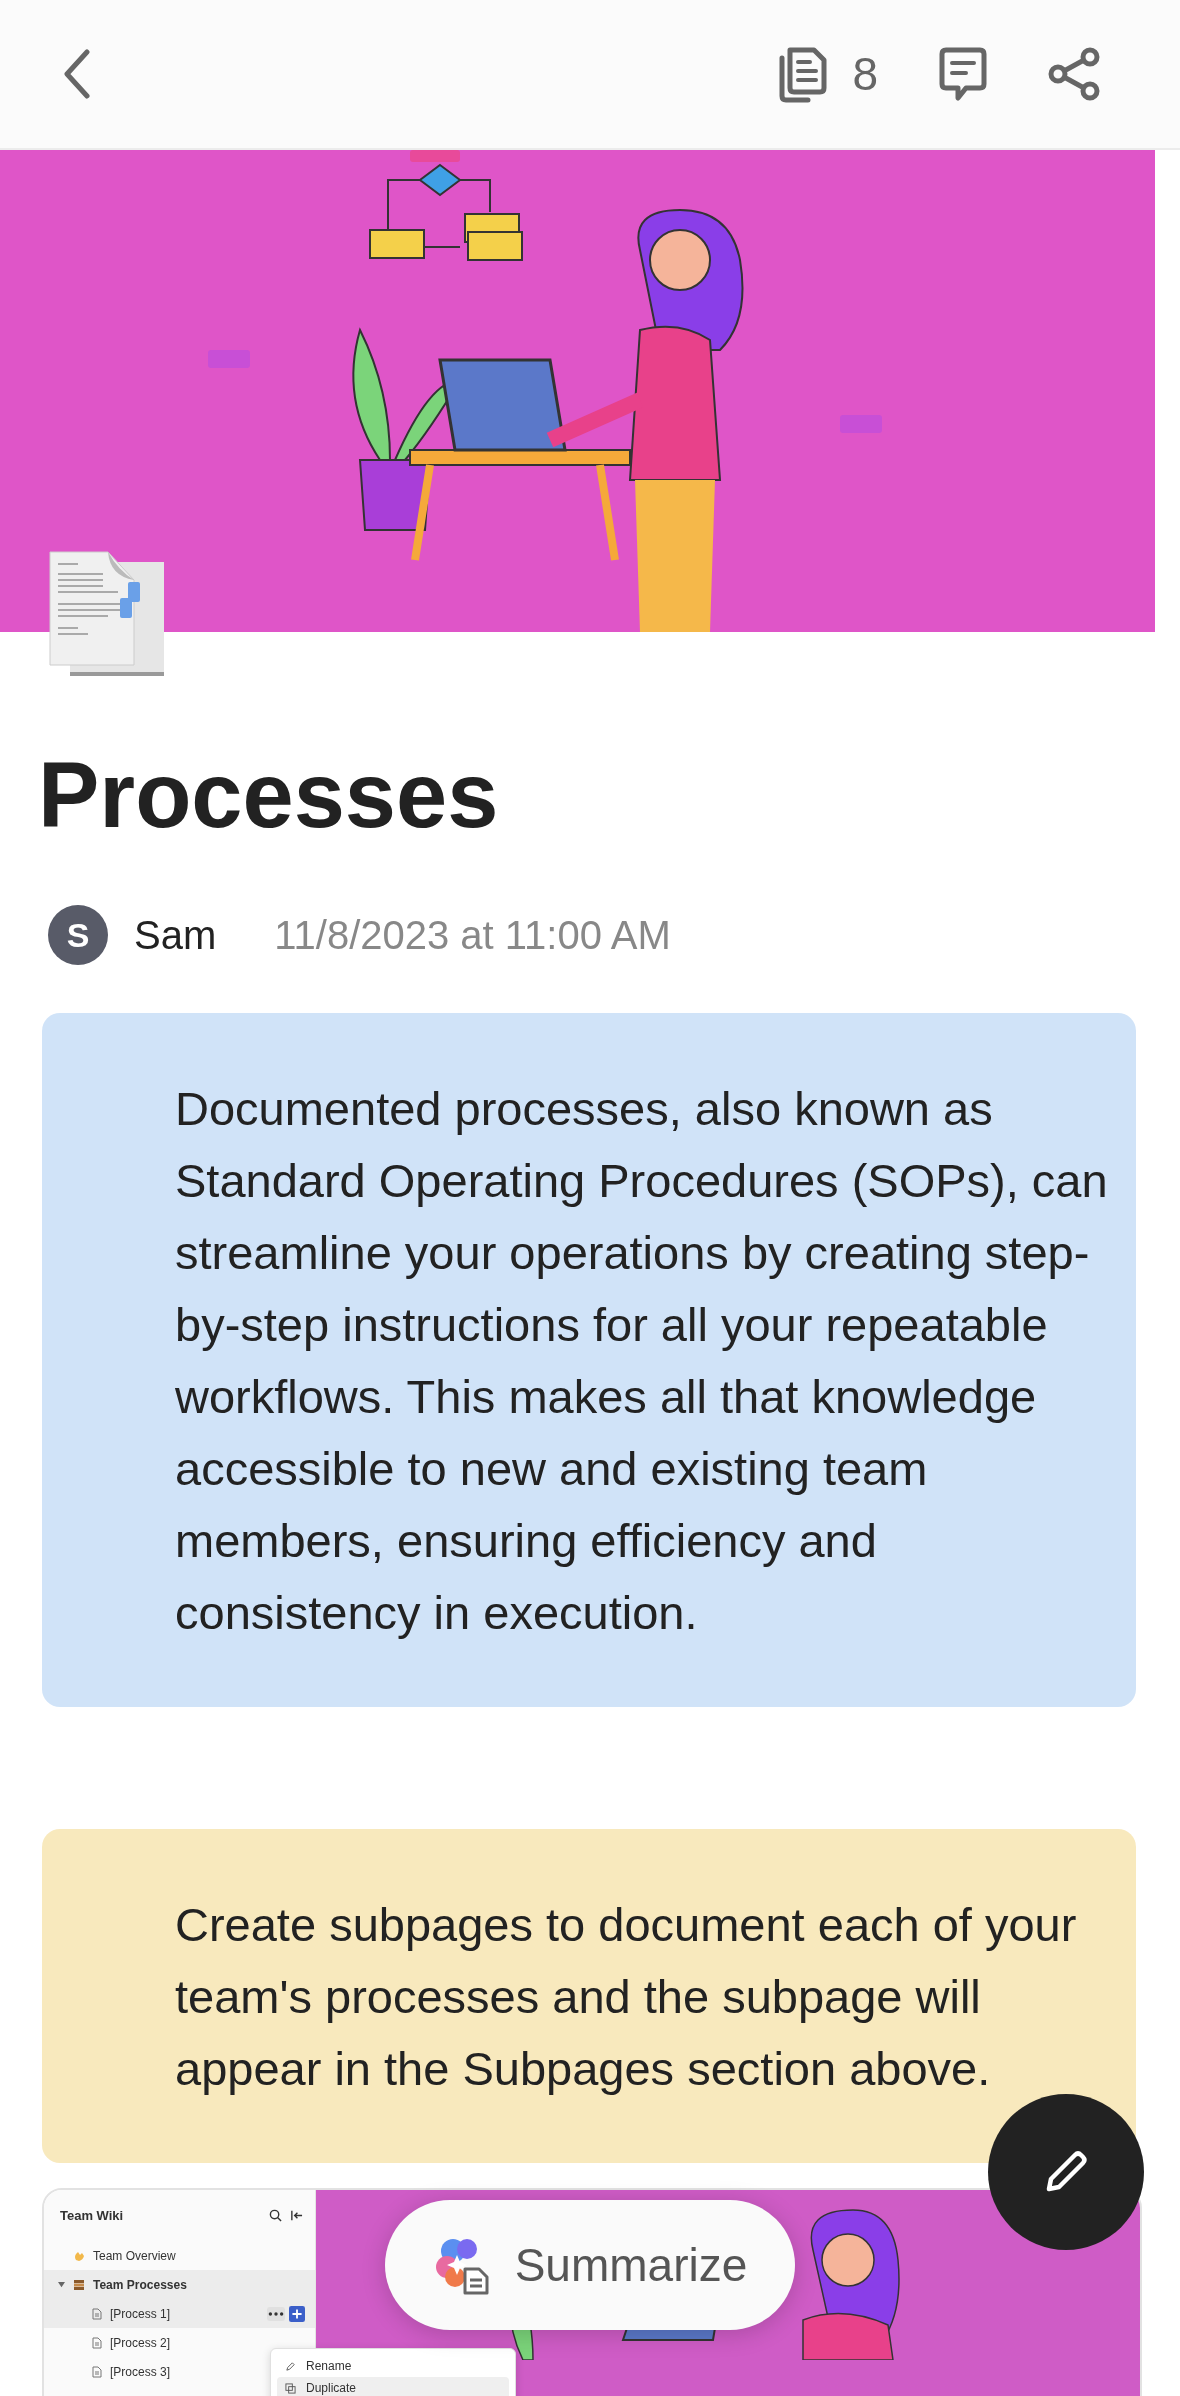  Describe the element at coordinates (590, 2265) in the screenshot. I see `summarize-button: Summarize` at that location.